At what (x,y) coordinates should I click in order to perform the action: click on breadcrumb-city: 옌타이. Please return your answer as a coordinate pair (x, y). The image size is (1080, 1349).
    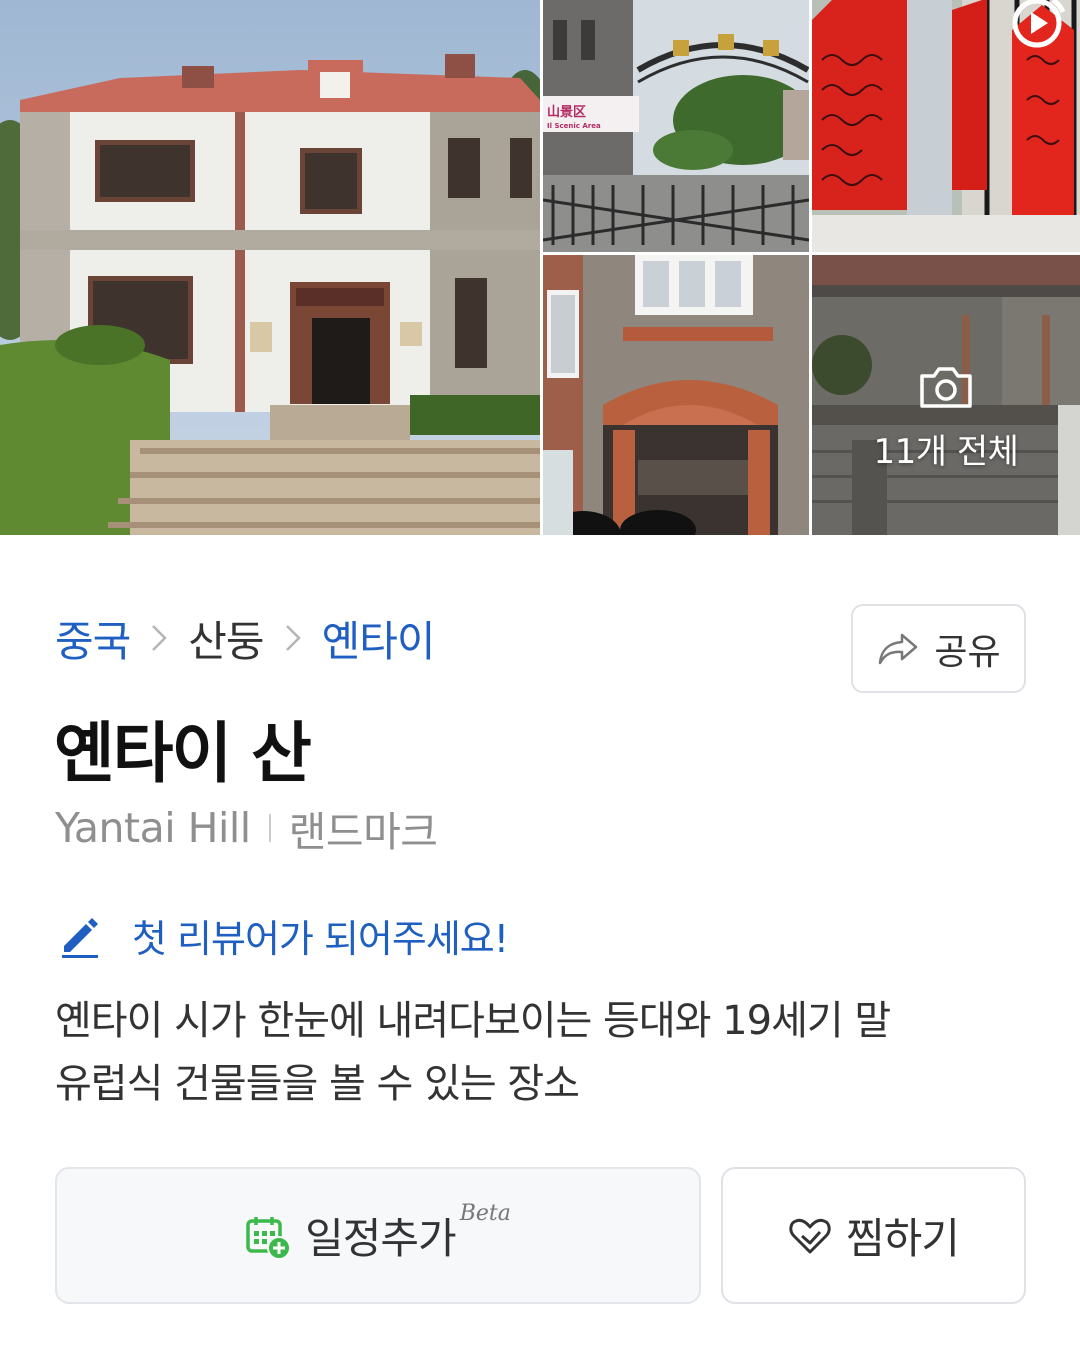
    Looking at the image, I should click on (379, 638).